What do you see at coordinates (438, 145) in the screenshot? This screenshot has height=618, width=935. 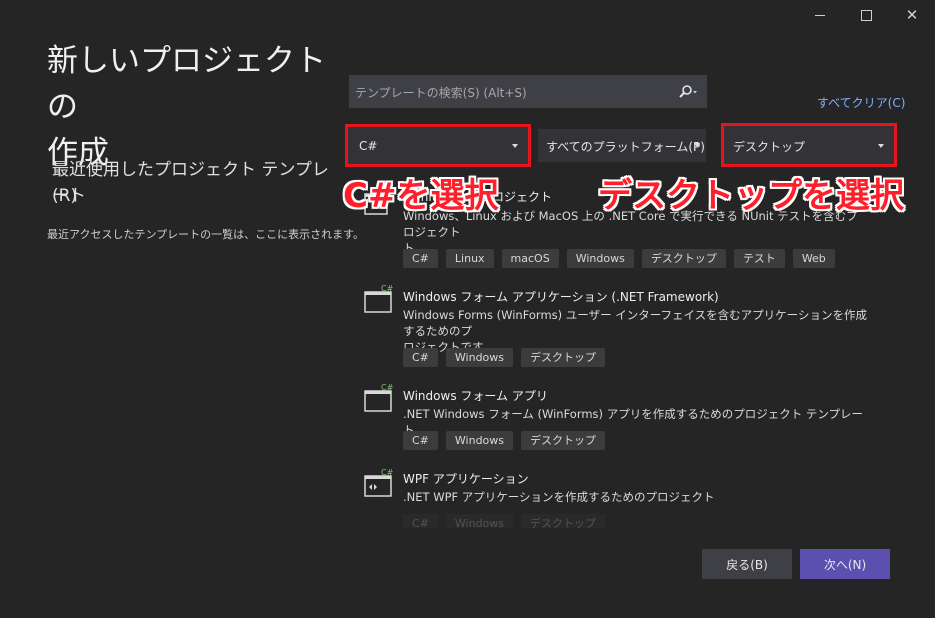 I see `language-dropdown: C#` at bounding box center [438, 145].